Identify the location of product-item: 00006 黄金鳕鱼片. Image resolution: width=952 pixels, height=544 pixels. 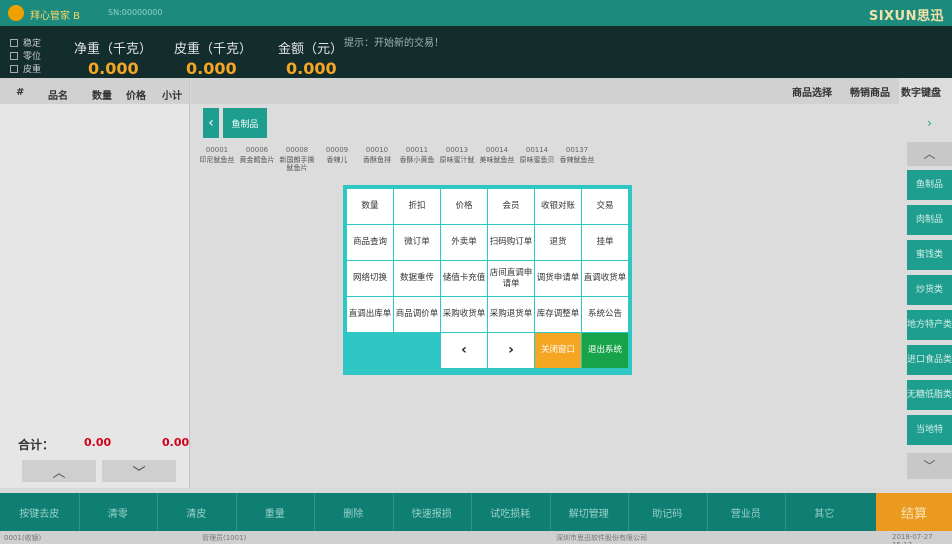
(257, 159).